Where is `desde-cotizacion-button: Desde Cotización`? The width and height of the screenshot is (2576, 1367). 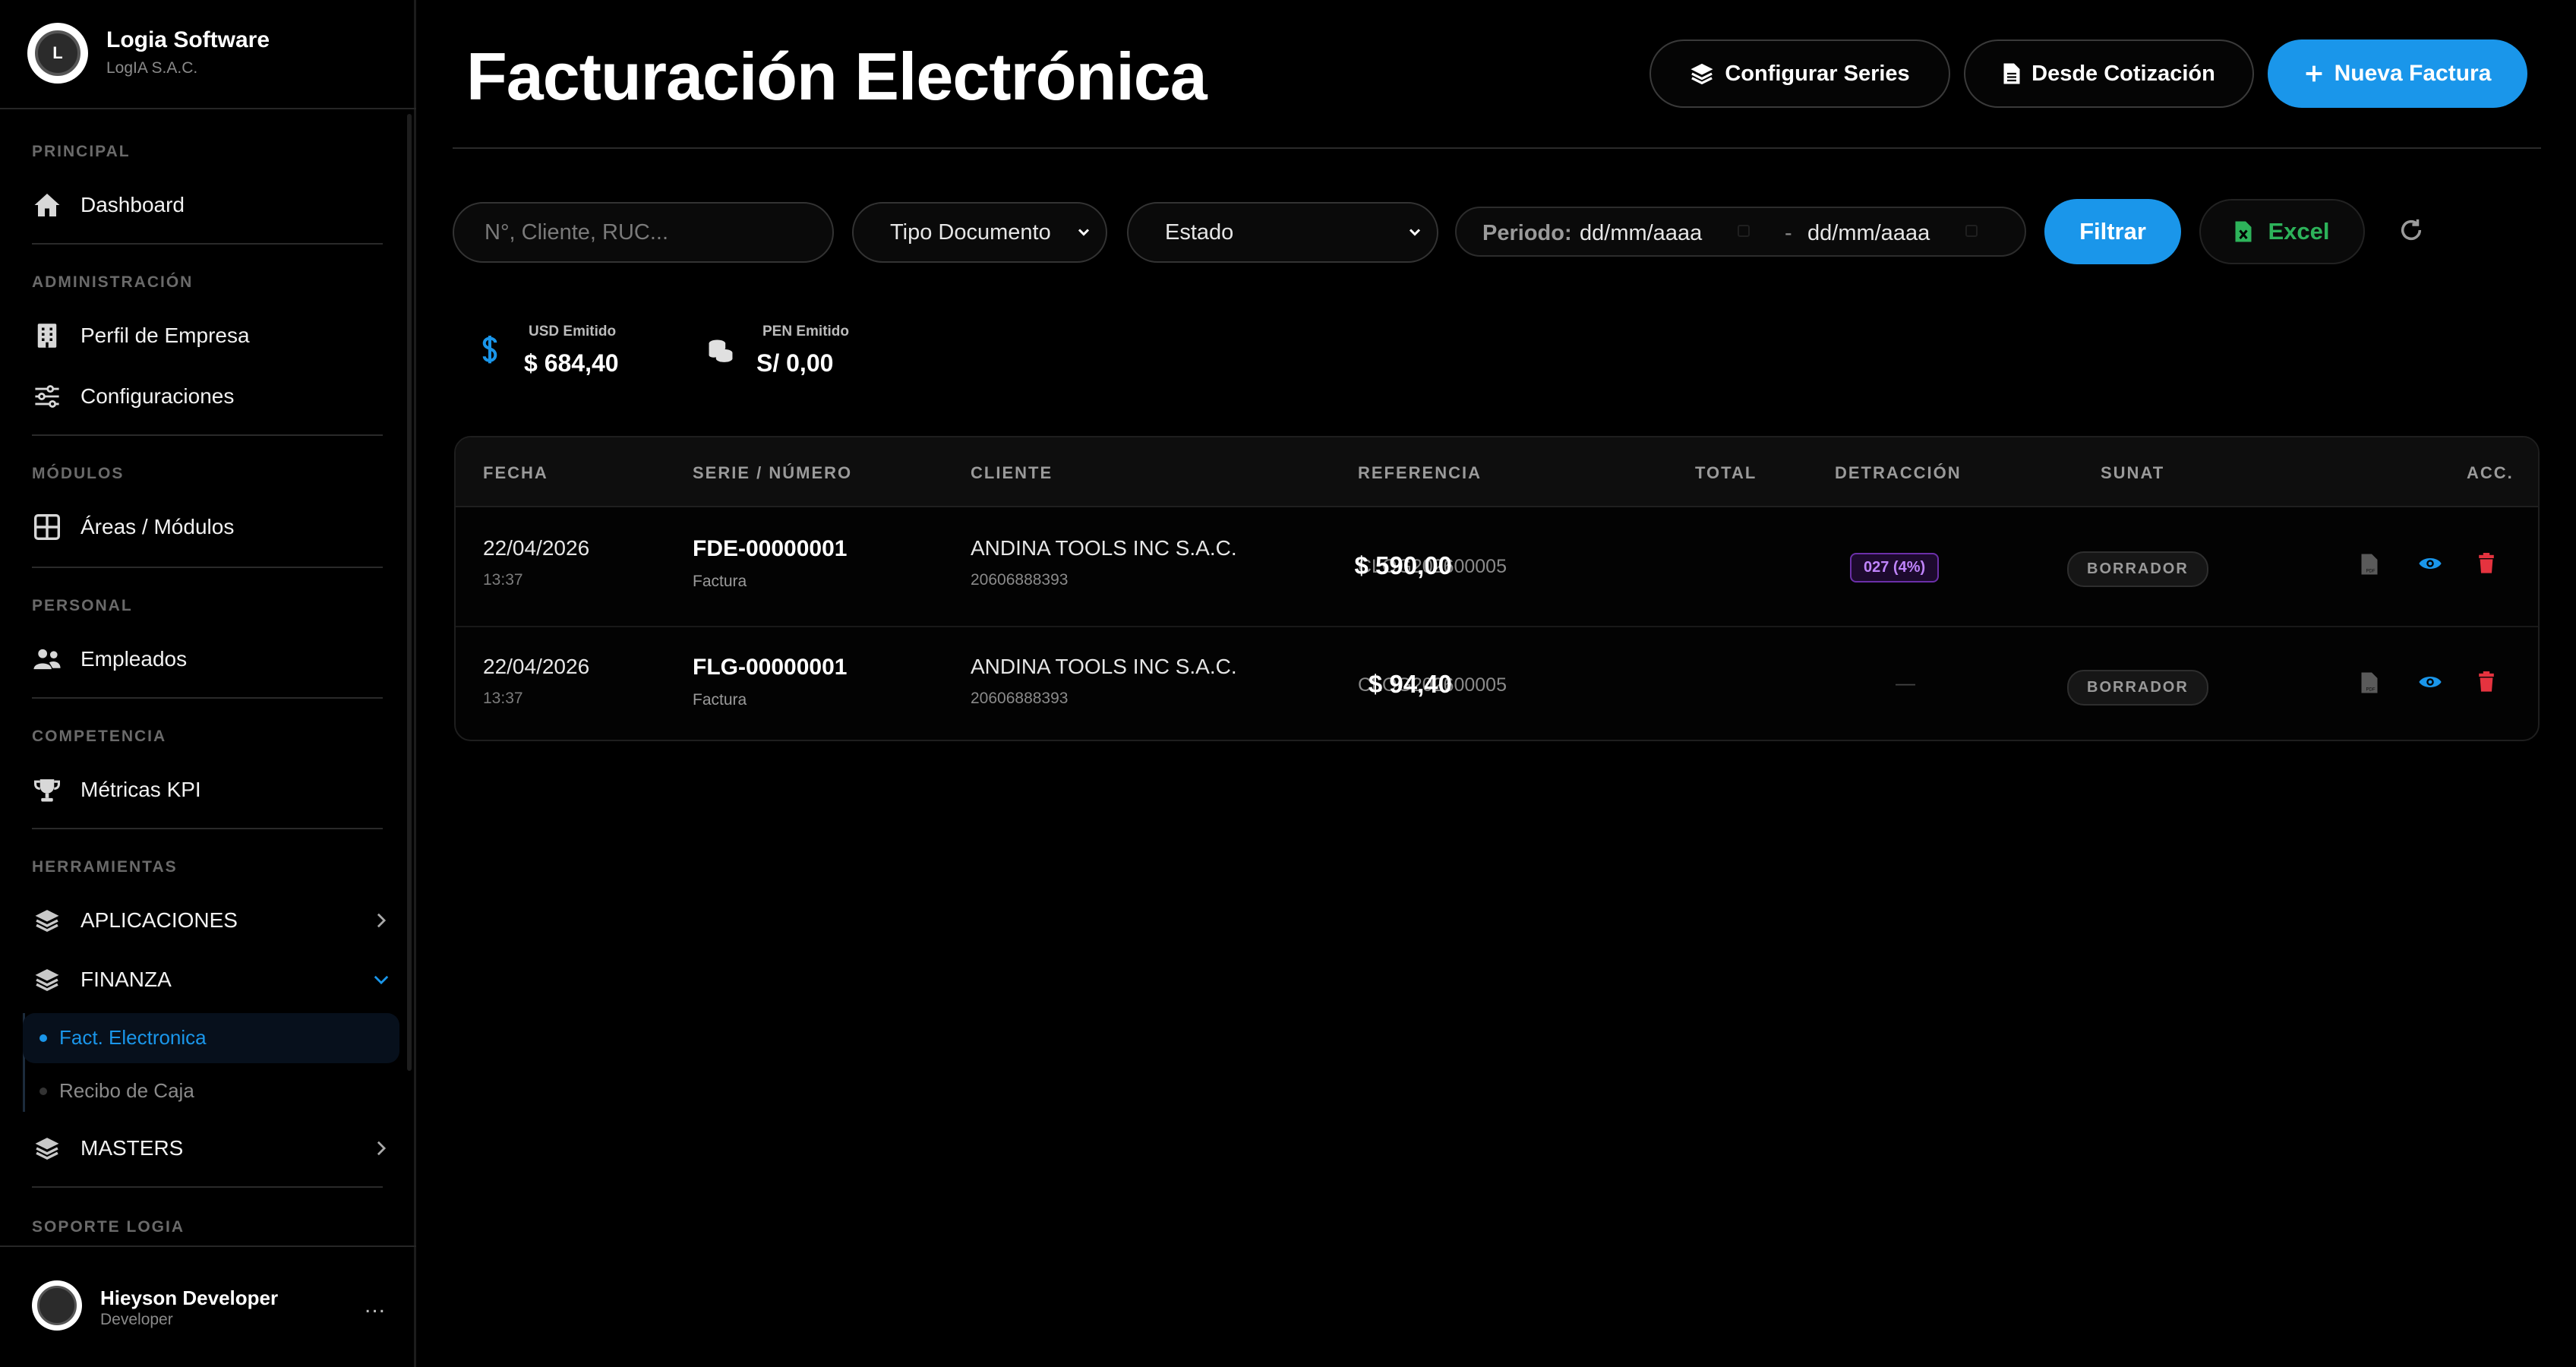 desde-cotizacion-button: Desde Cotización is located at coordinates (2109, 74).